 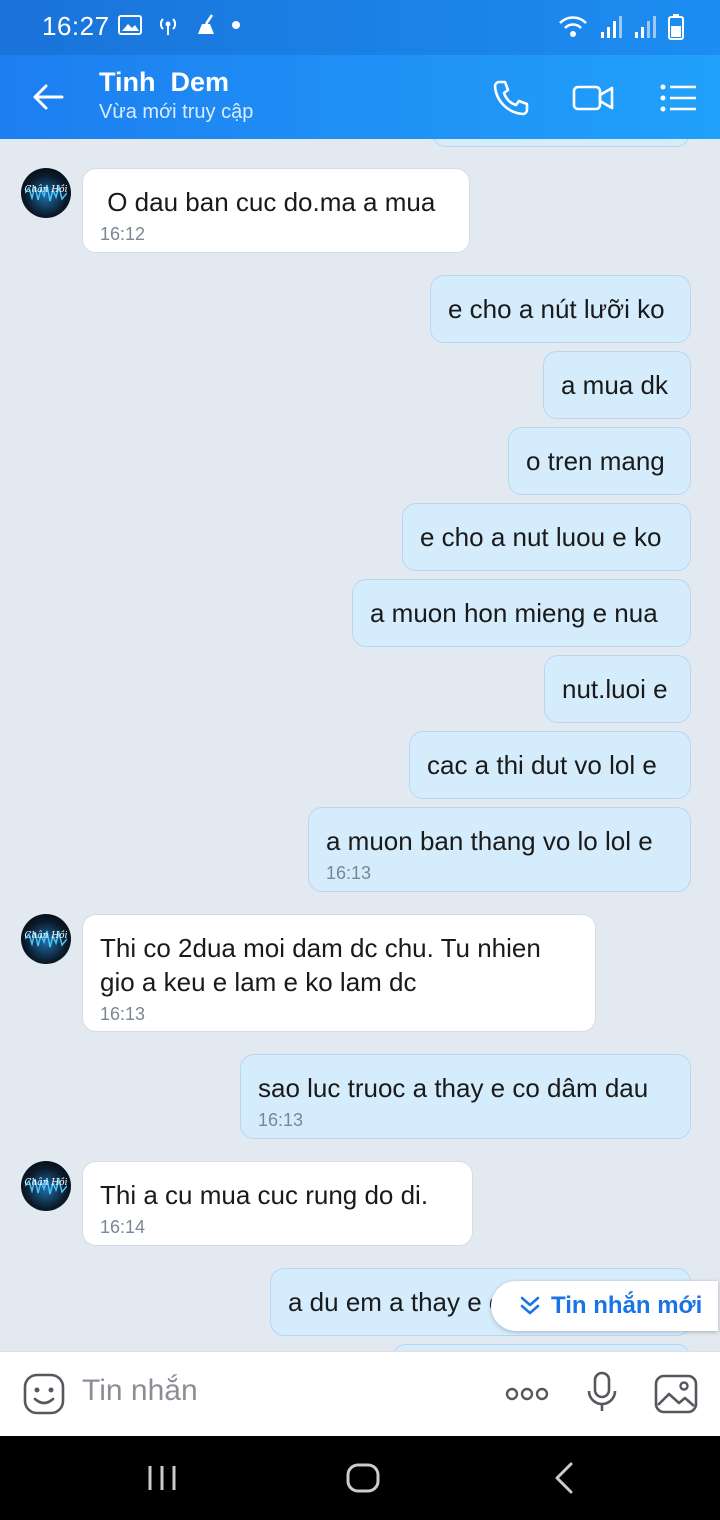 What do you see at coordinates (541, 537) in the screenshot?
I see `message-text: e cho a nut luou e ko` at bounding box center [541, 537].